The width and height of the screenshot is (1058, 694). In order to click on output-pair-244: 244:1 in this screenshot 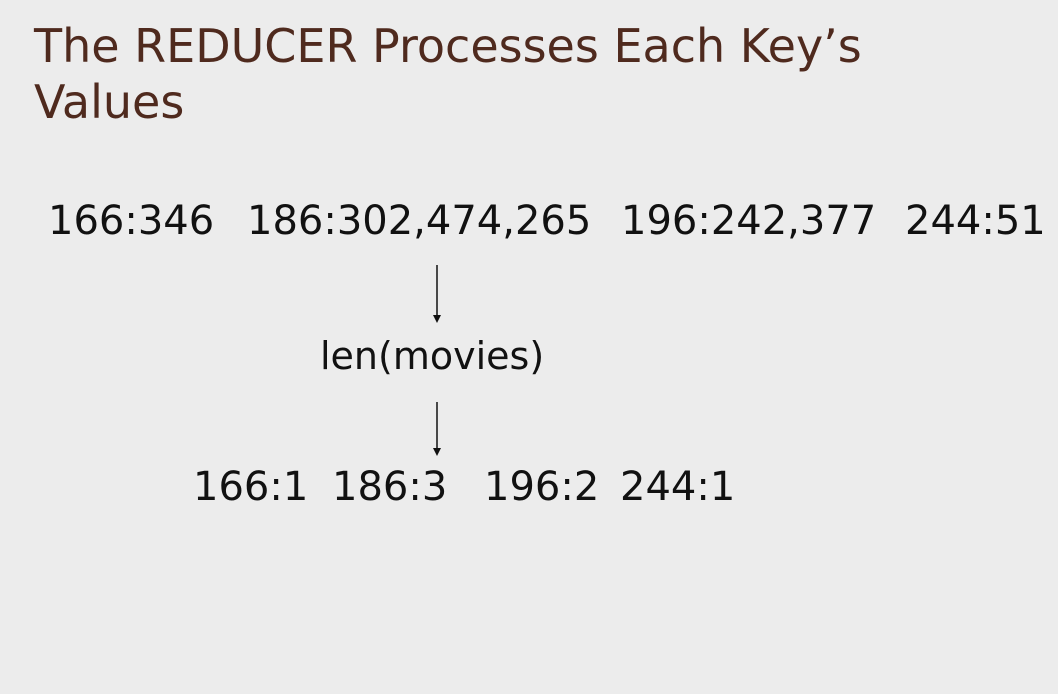, I will do `click(678, 487)`.